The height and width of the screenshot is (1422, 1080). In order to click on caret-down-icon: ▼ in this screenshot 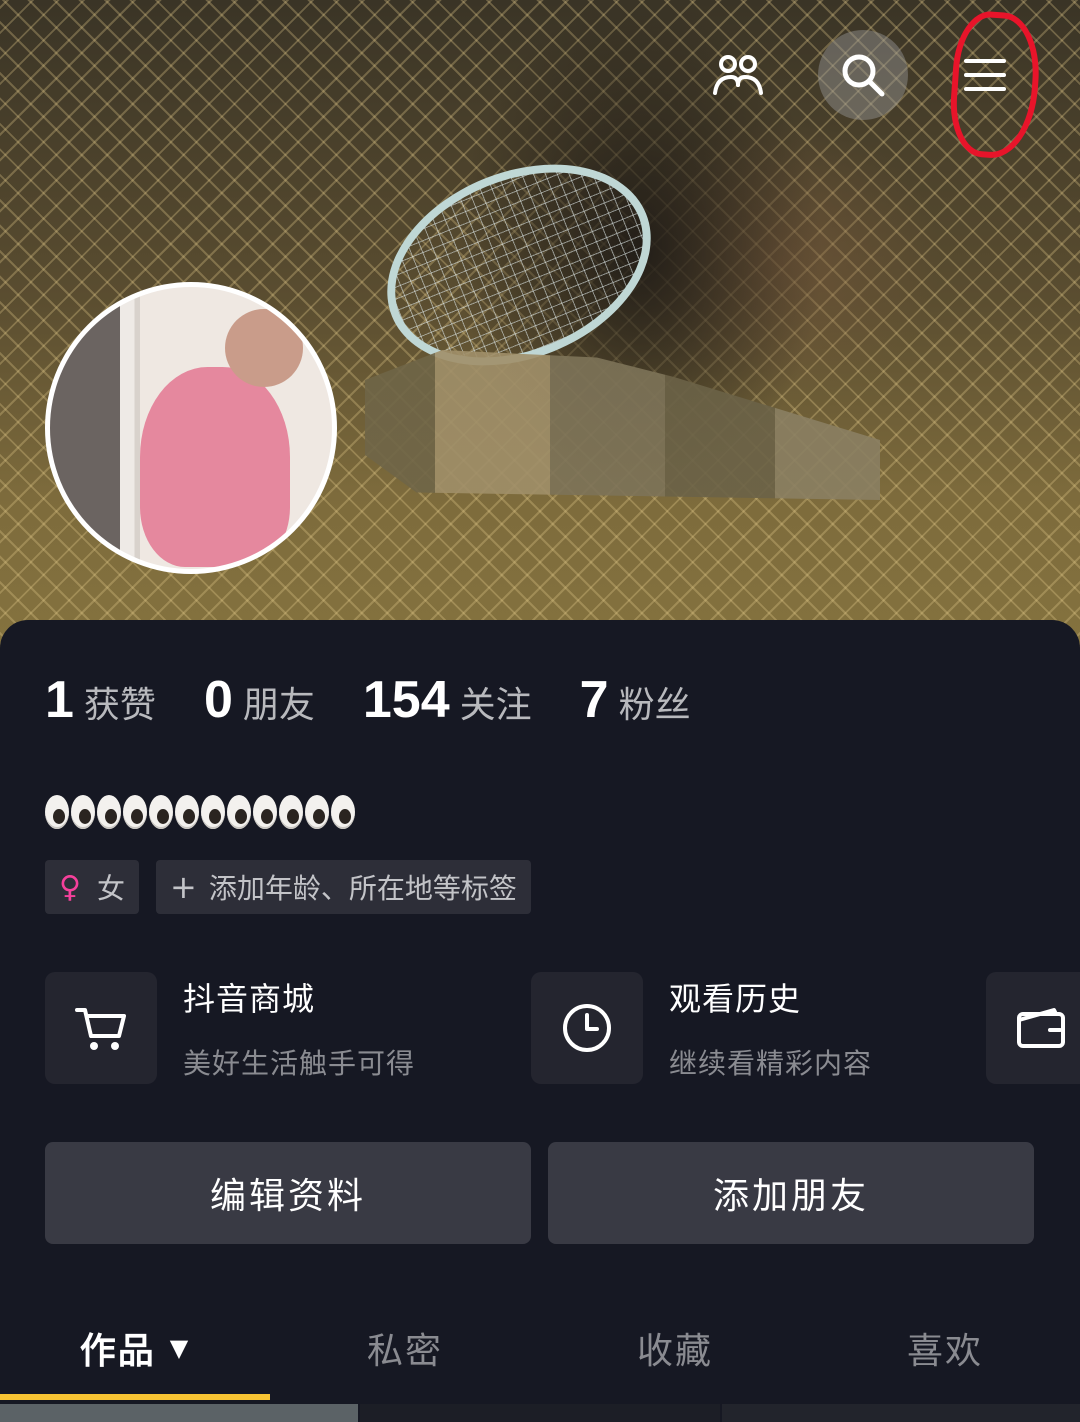, I will do `click(180, 1348)`.